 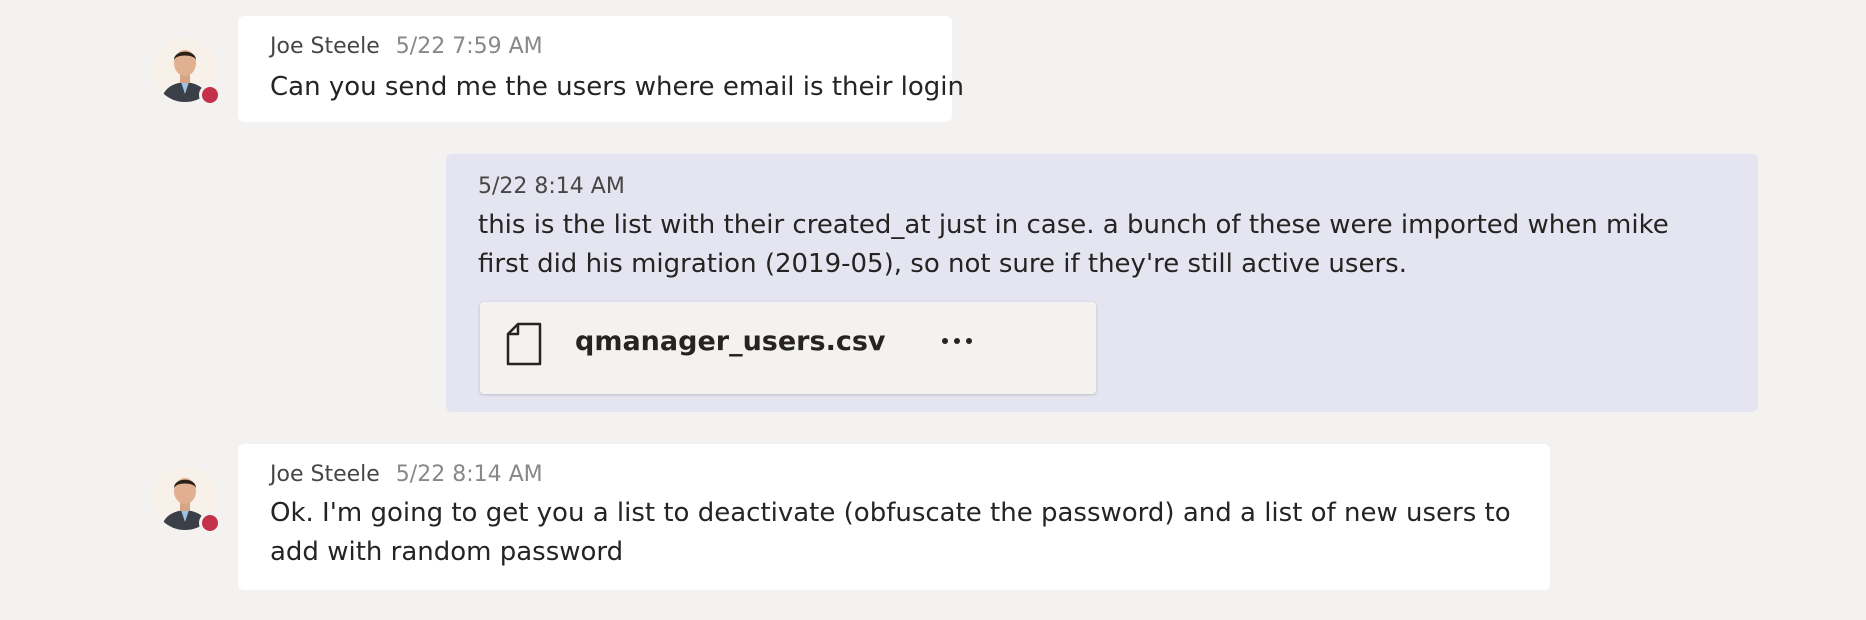 What do you see at coordinates (957, 341) in the screenshot?
I see `more-options-icon` at bounding box center [957, 341].